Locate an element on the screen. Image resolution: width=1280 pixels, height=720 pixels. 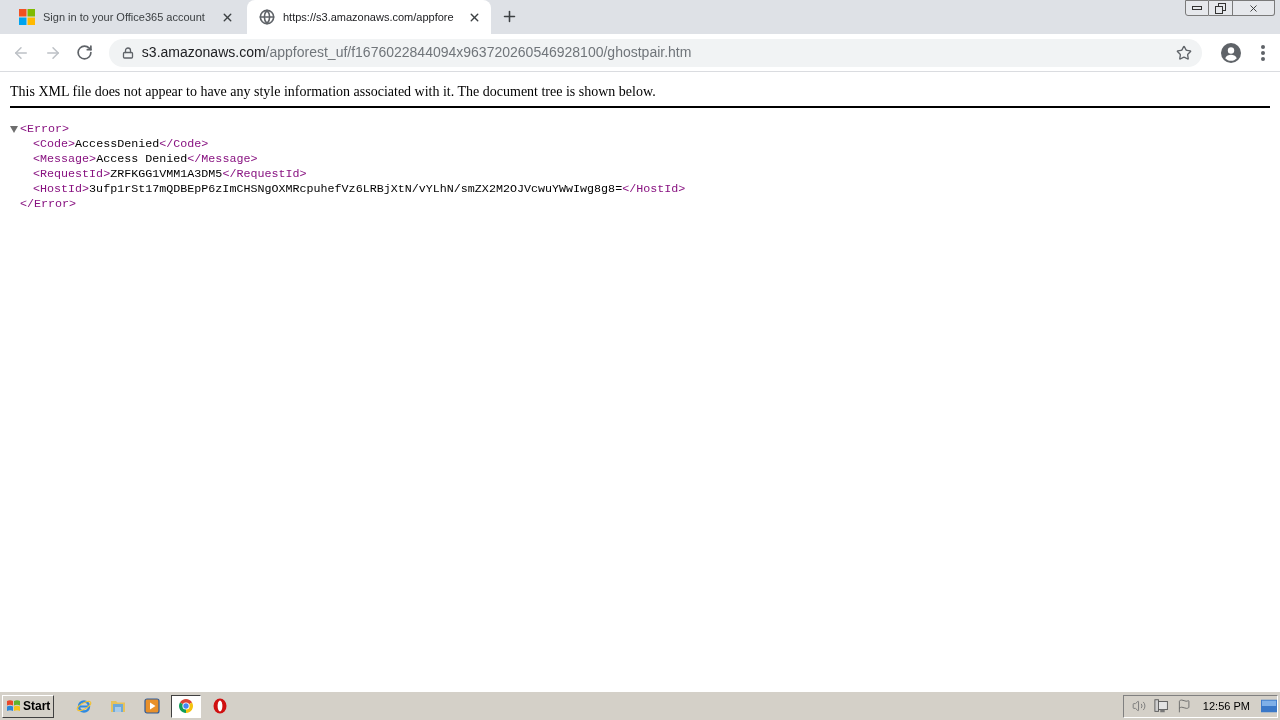
account-icon is located at coordinates (1231, 52).